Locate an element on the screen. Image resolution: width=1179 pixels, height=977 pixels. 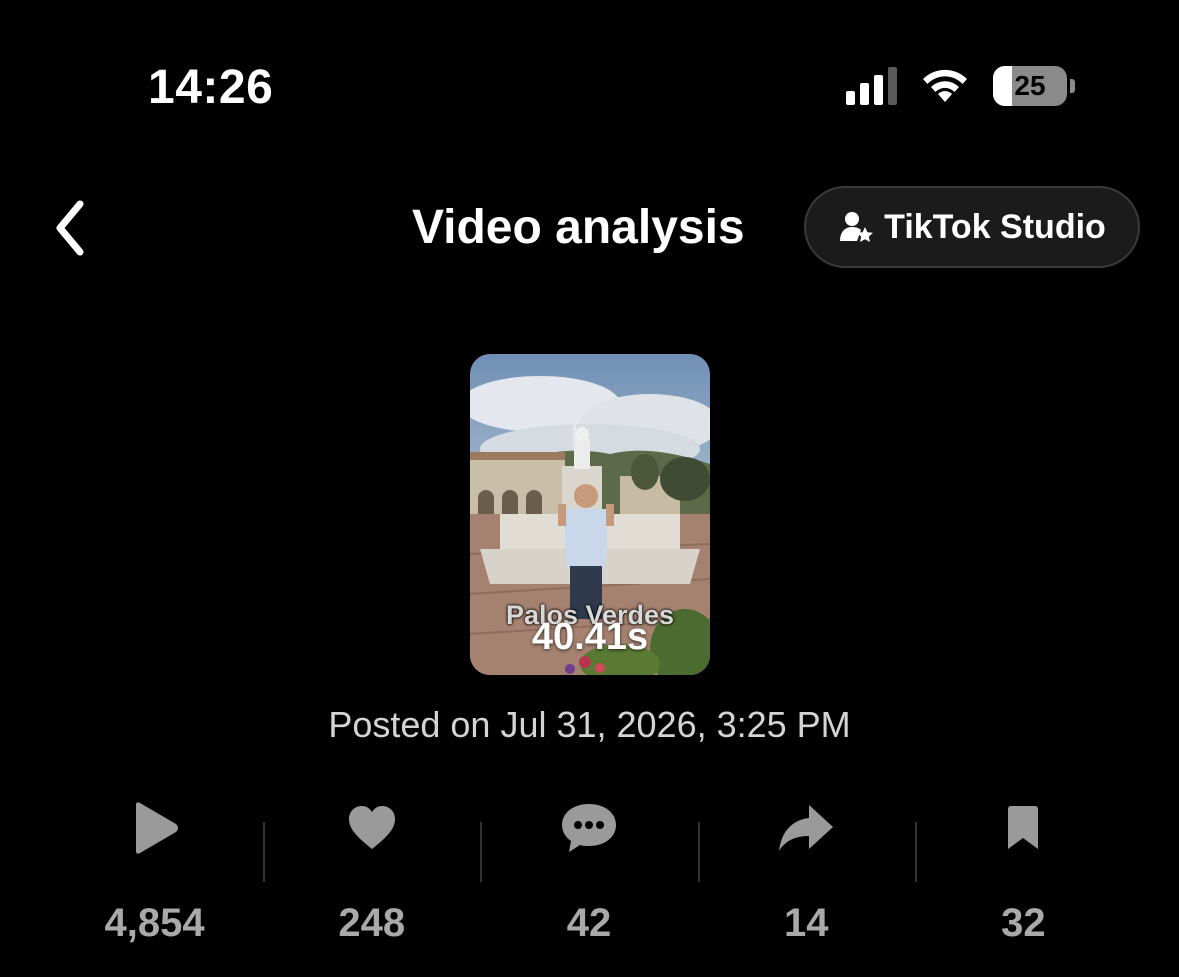
battery-level is located at coordinates (1002, 86).